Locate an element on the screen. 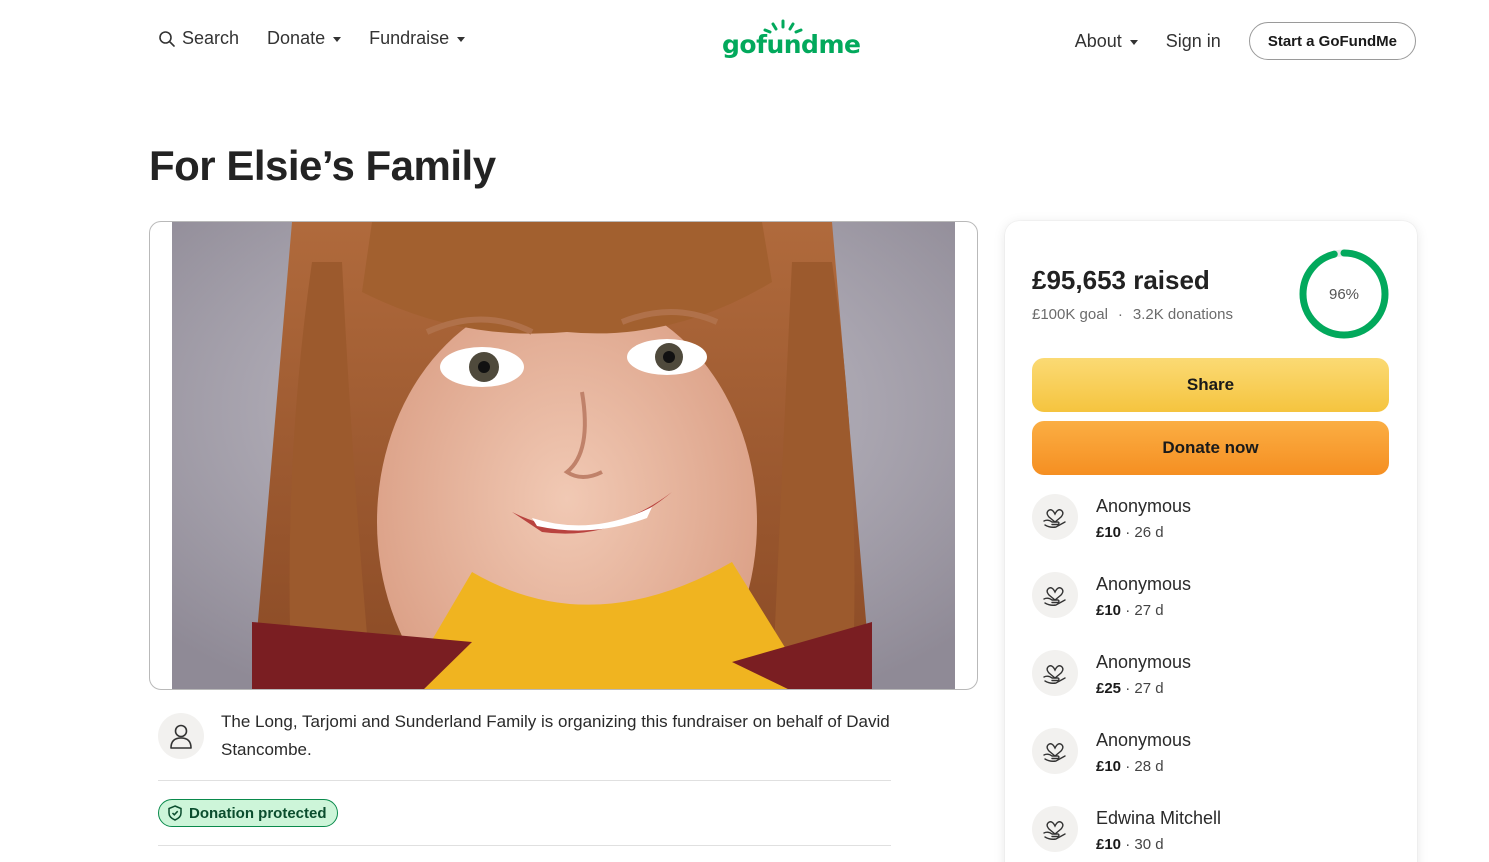  donor-info: £25 · 27 d is located at coordinates (1130, 688).